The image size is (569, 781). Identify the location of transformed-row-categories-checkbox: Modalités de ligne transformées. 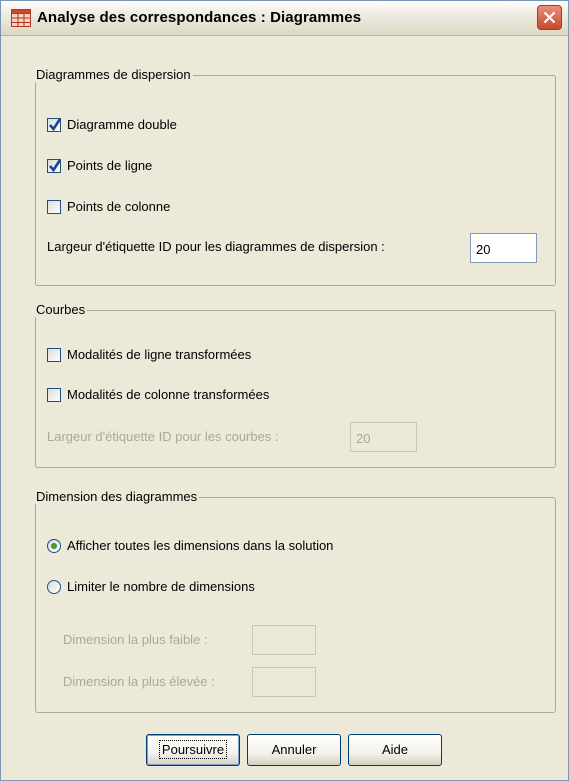
(149, 354).